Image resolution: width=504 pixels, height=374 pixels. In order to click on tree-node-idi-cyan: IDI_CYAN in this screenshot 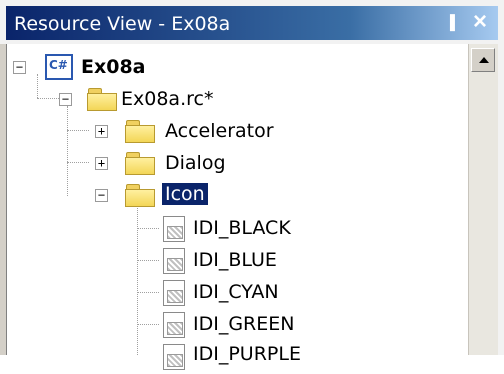, I will do `click(157, 294)`.